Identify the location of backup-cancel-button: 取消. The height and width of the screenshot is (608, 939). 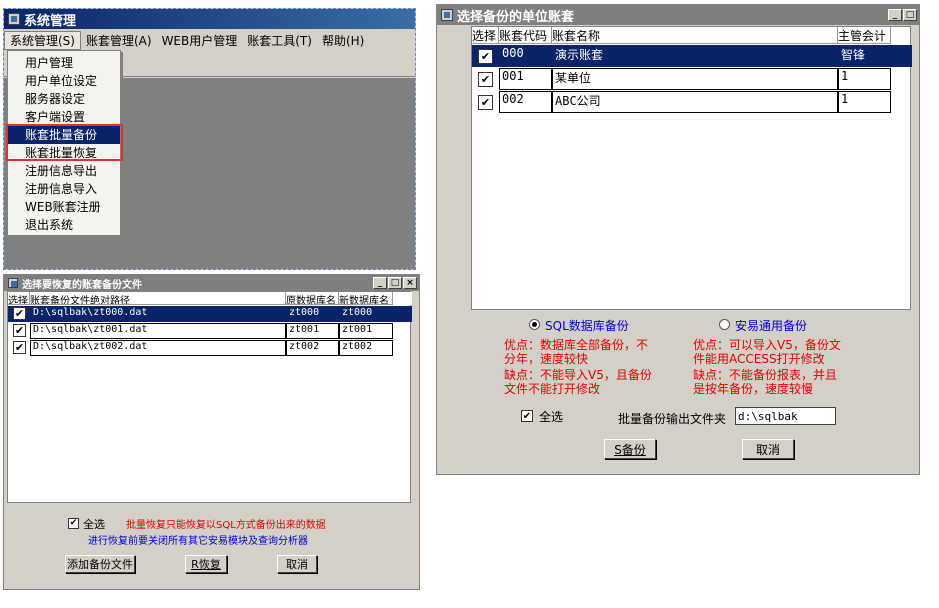
(768, 449).